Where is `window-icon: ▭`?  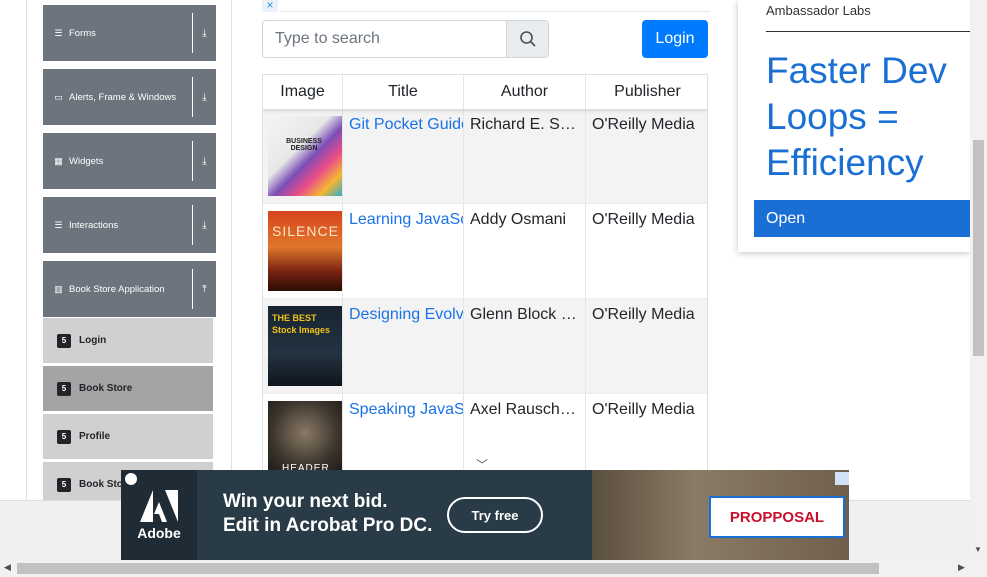
window-icon: ▭ is located at coordinates (58, 96).